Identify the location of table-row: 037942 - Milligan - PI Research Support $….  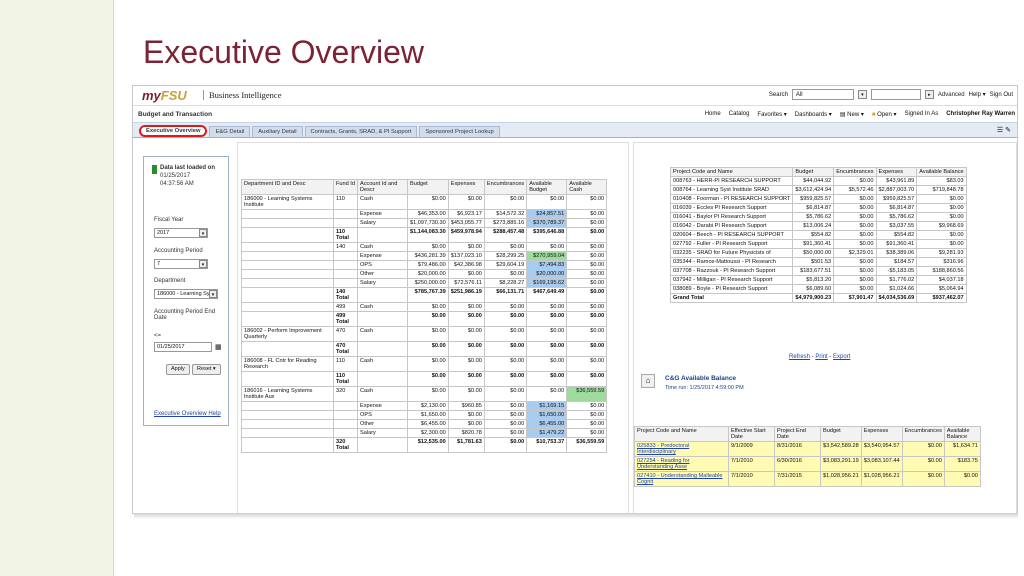
(818, 280).